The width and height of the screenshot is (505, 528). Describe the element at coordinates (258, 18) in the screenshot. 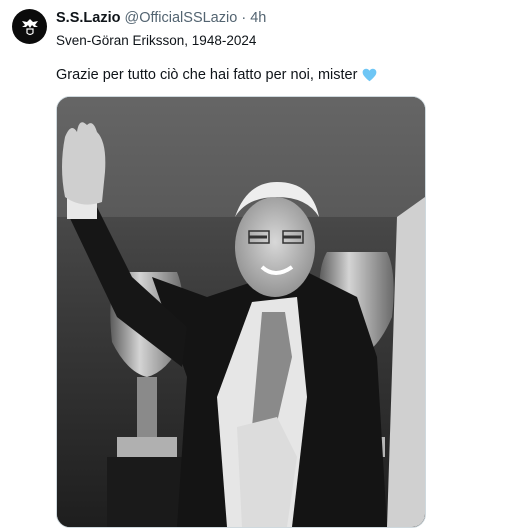

I see `timestamp: 4h` at that location.